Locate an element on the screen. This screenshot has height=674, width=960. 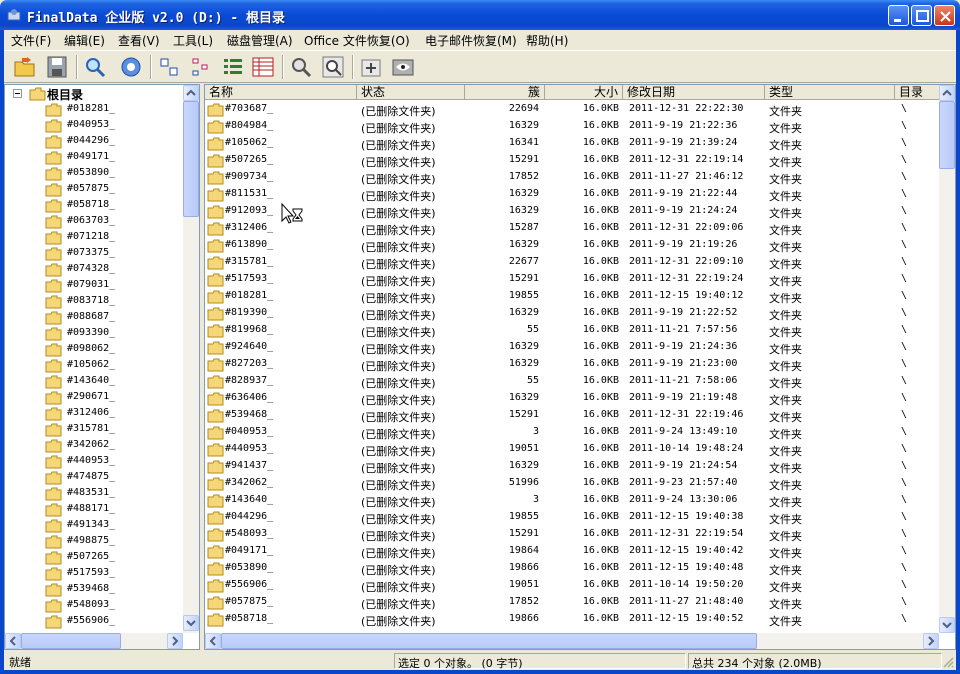
menu-edit: 编辑(E) is located at coordinates (84, 40).